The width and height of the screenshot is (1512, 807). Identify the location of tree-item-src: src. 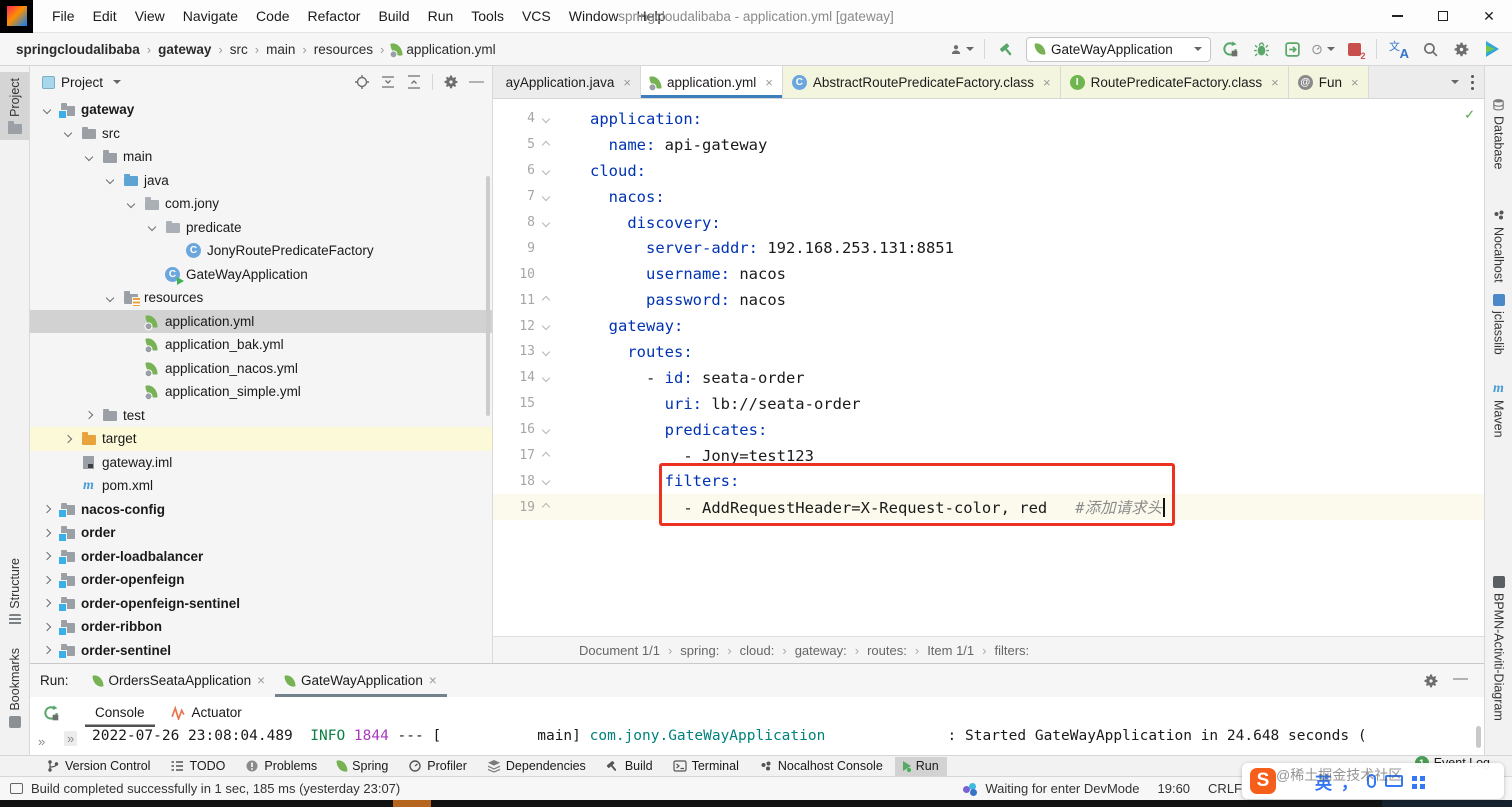
(261, 134).